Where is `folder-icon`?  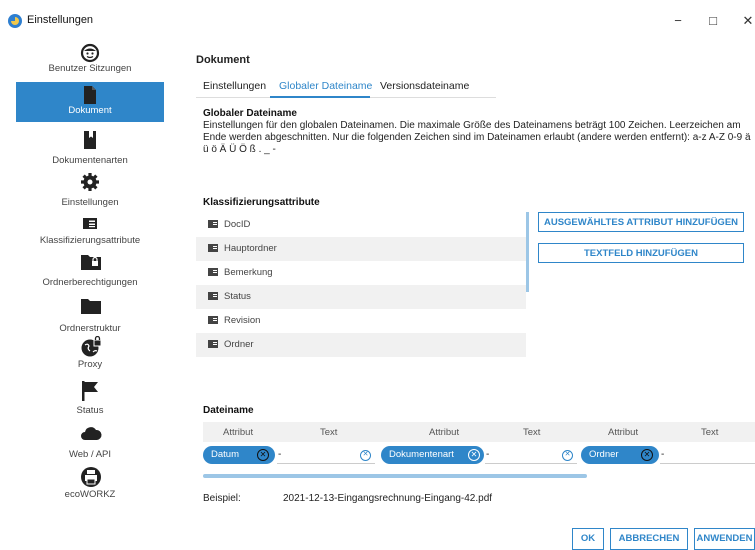
folder-icon is located at coordinates (90, 306).